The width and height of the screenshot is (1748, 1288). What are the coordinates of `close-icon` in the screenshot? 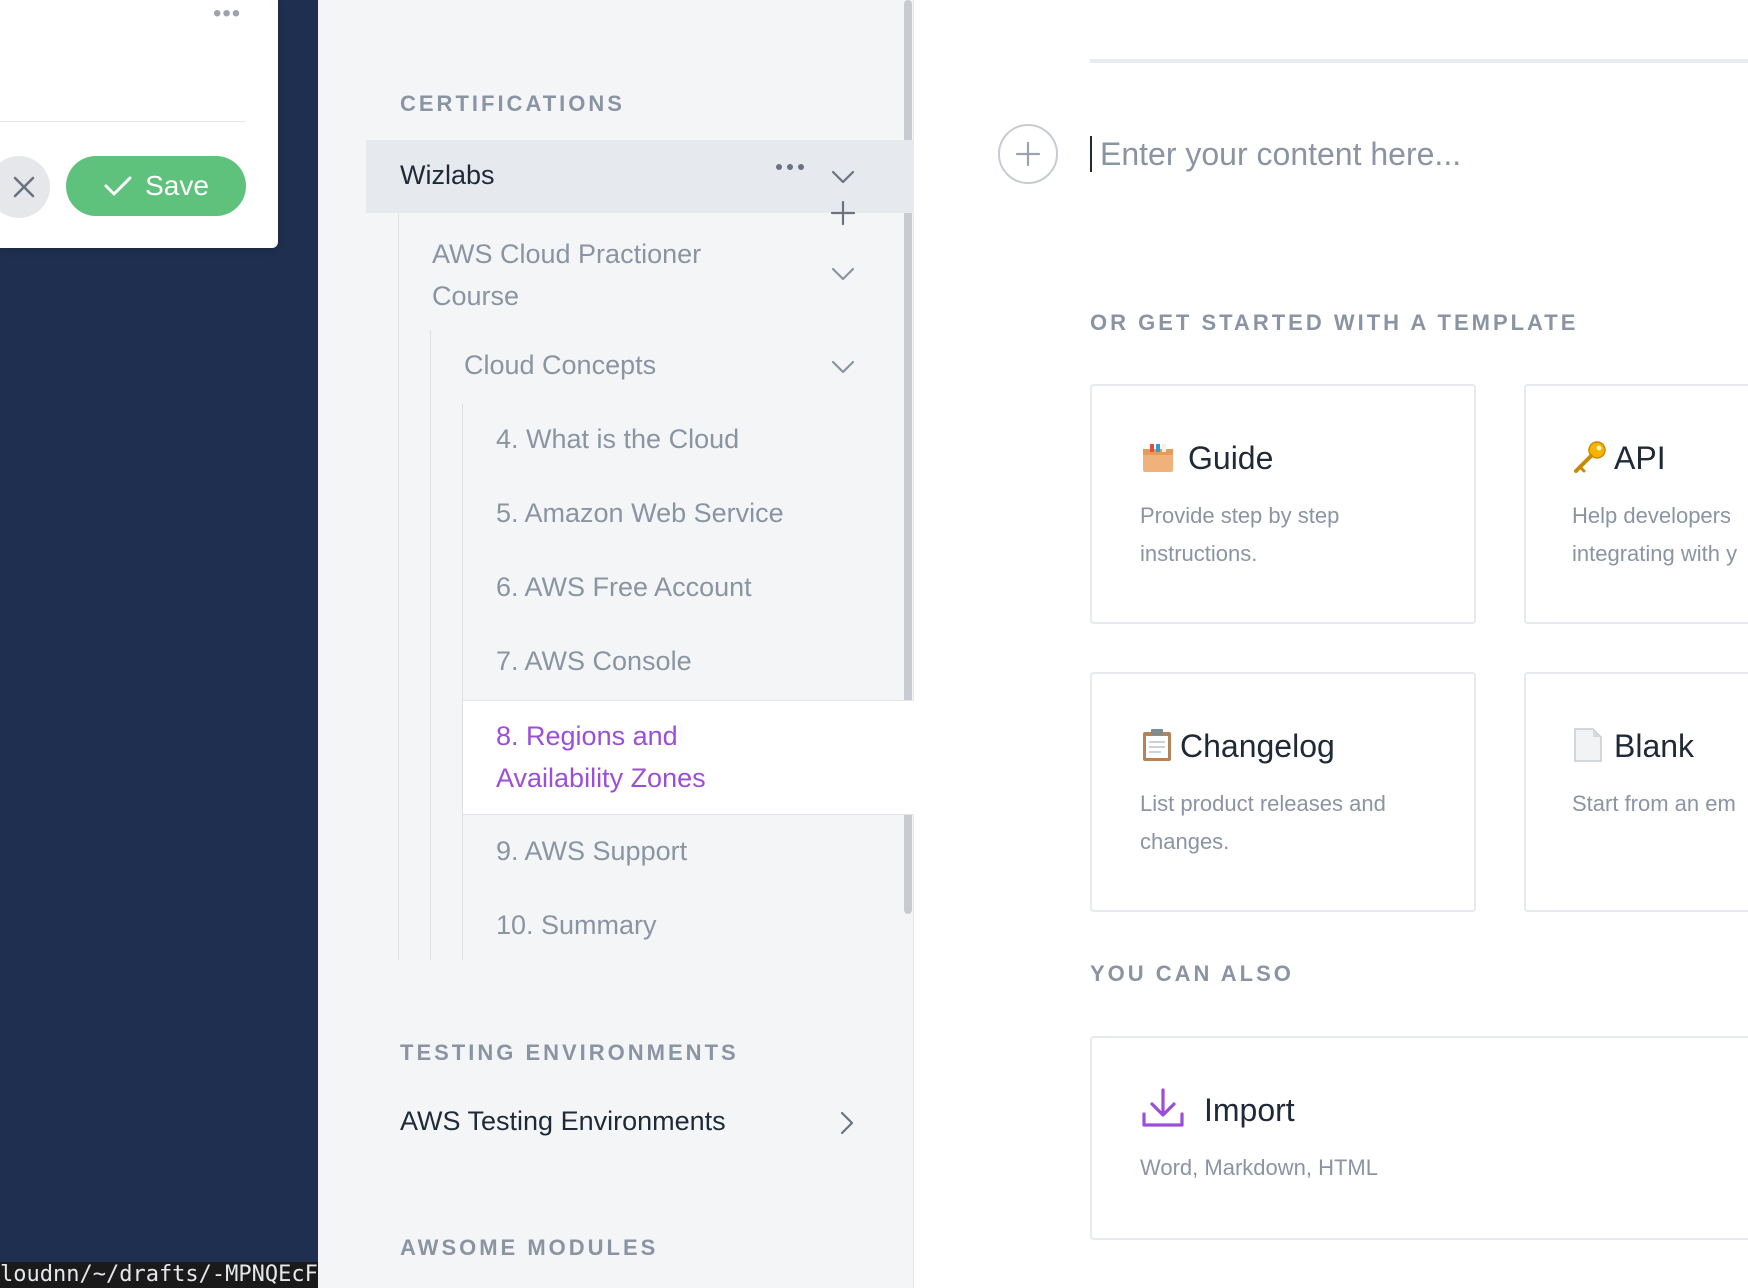 It's located at (24, 187).